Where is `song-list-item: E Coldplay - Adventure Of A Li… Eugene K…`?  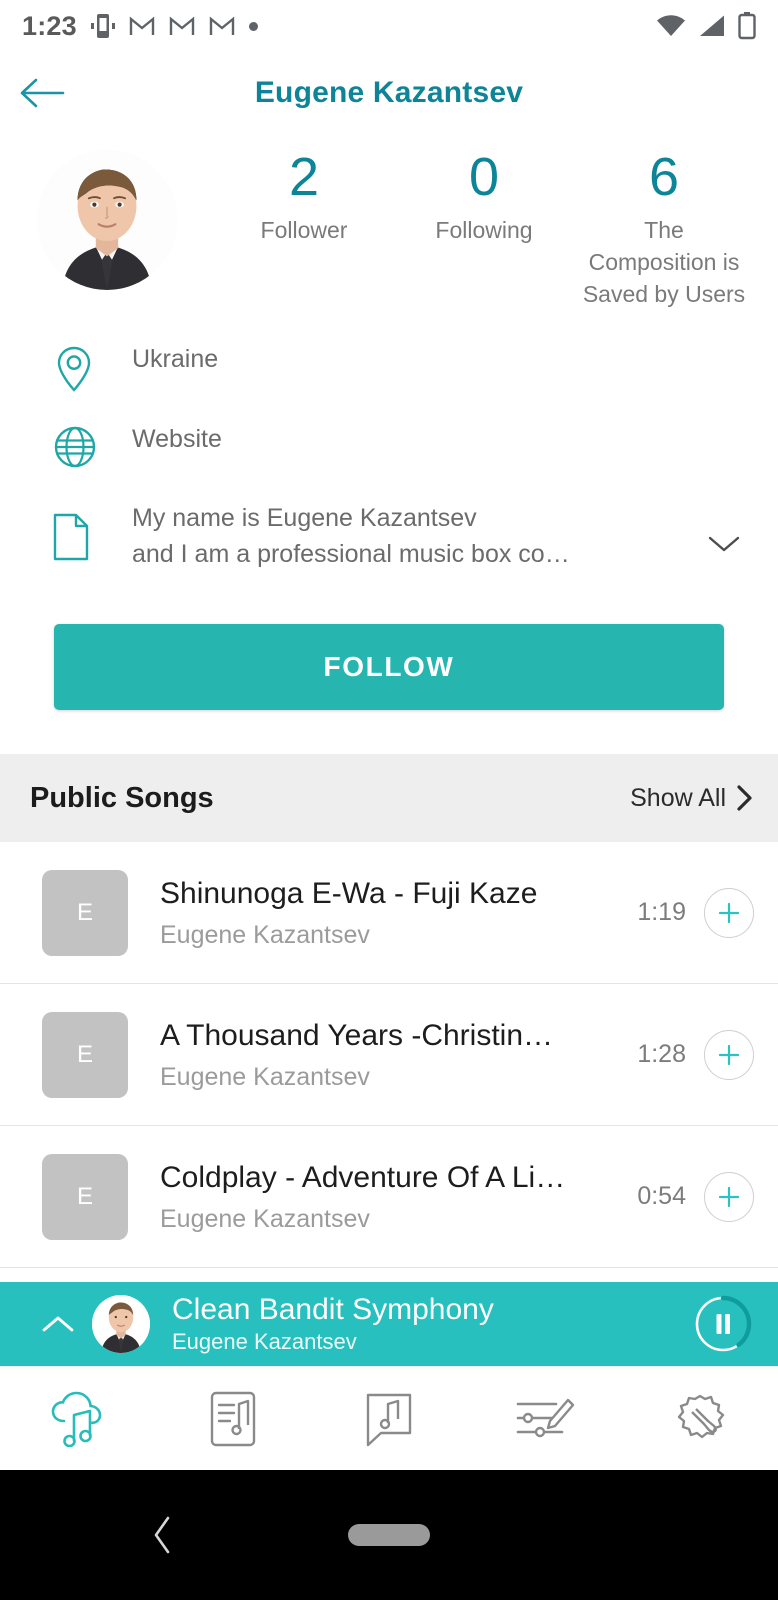 song-list-item: E Coldplay - Adventure Of A Li… Eugene K… is located at coordinates (389, 1197).